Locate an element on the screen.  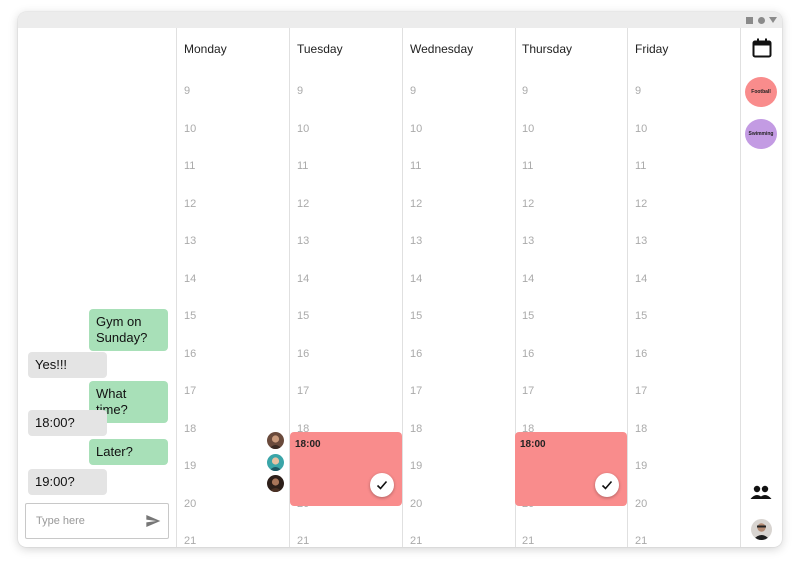
calendar-icon is located at coordinates (762, 48).